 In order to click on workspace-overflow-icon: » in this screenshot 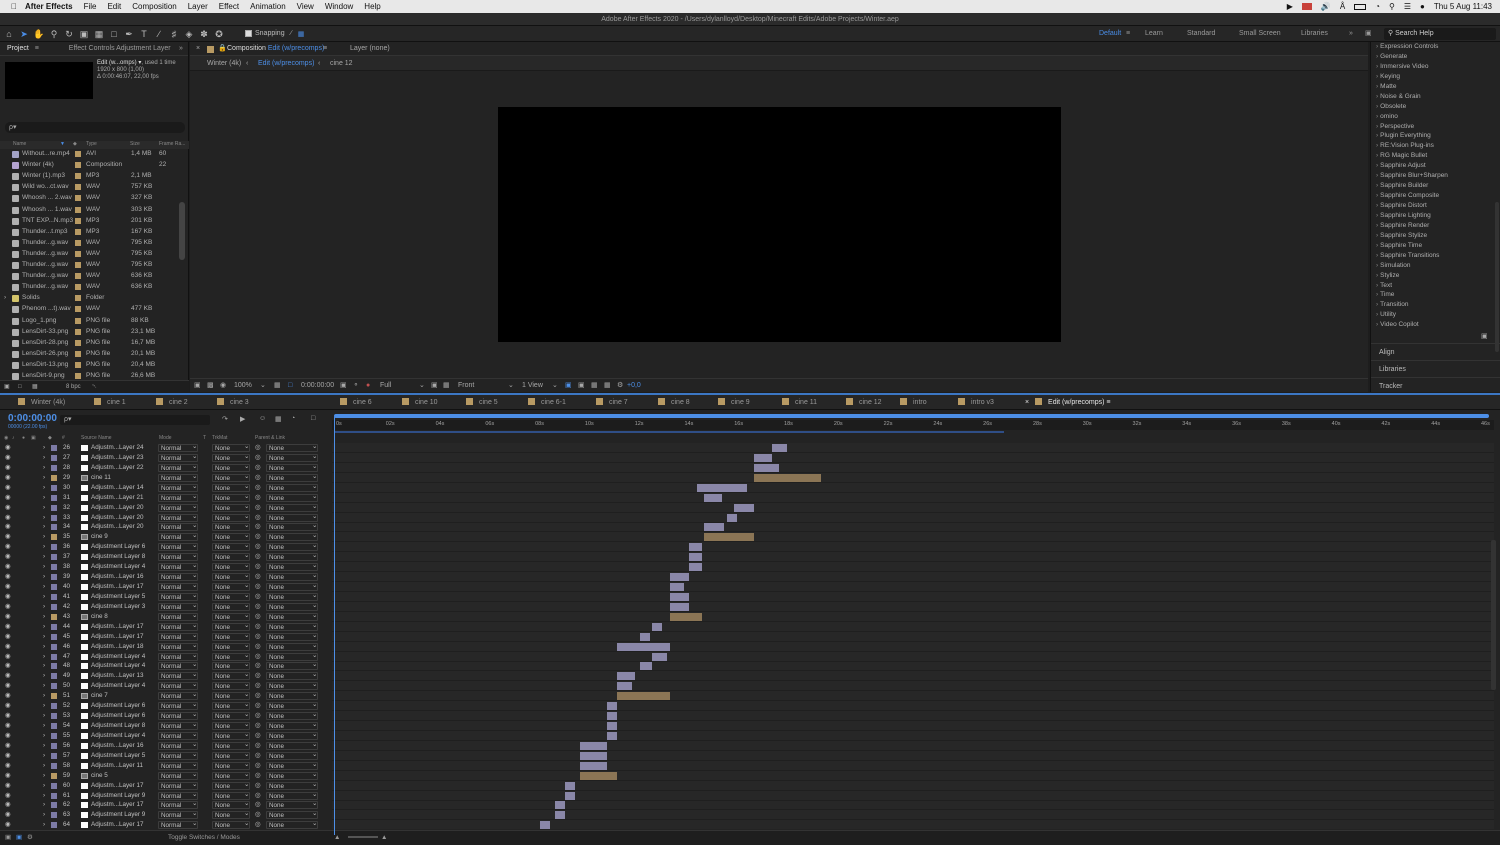, I will do `click(1351, 34)`.